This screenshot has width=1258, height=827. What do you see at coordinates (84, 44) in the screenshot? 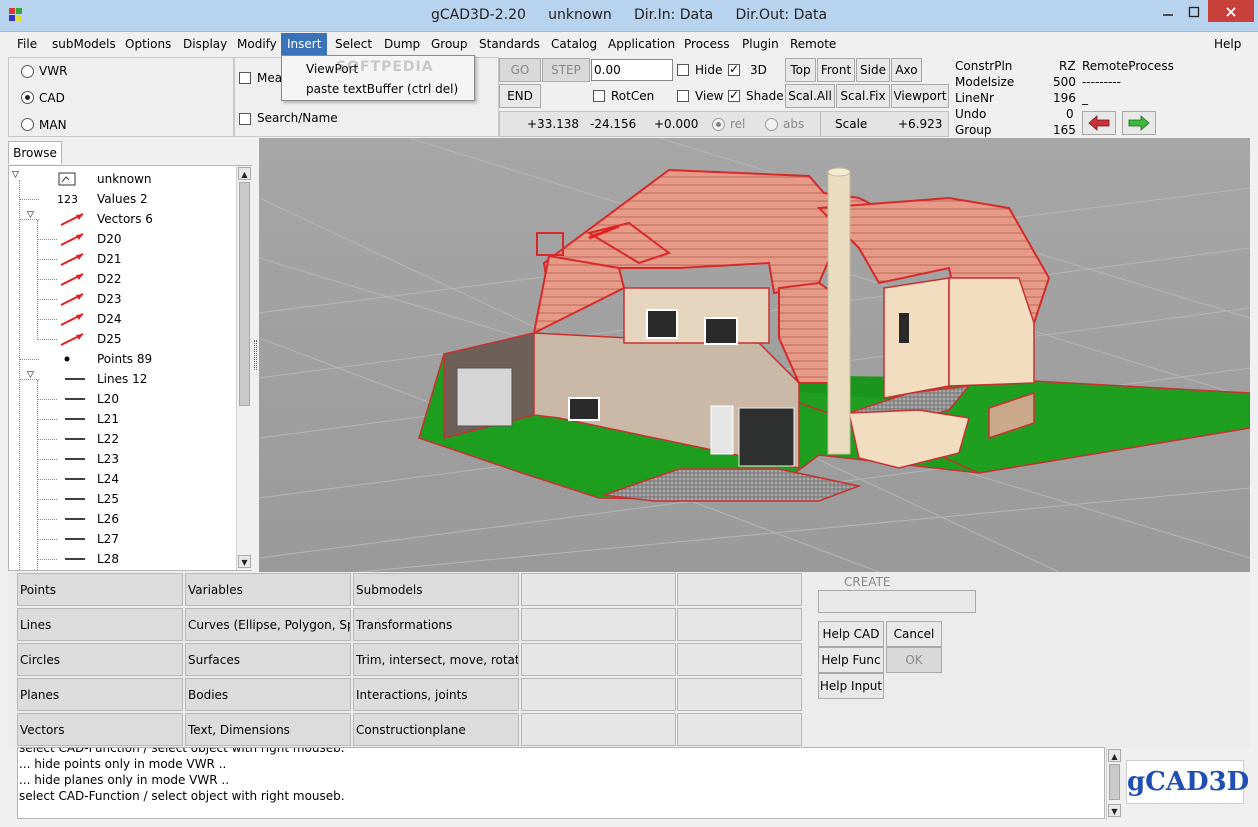
I see `menu-submodels: subModels` at bounding box center [84, 44].